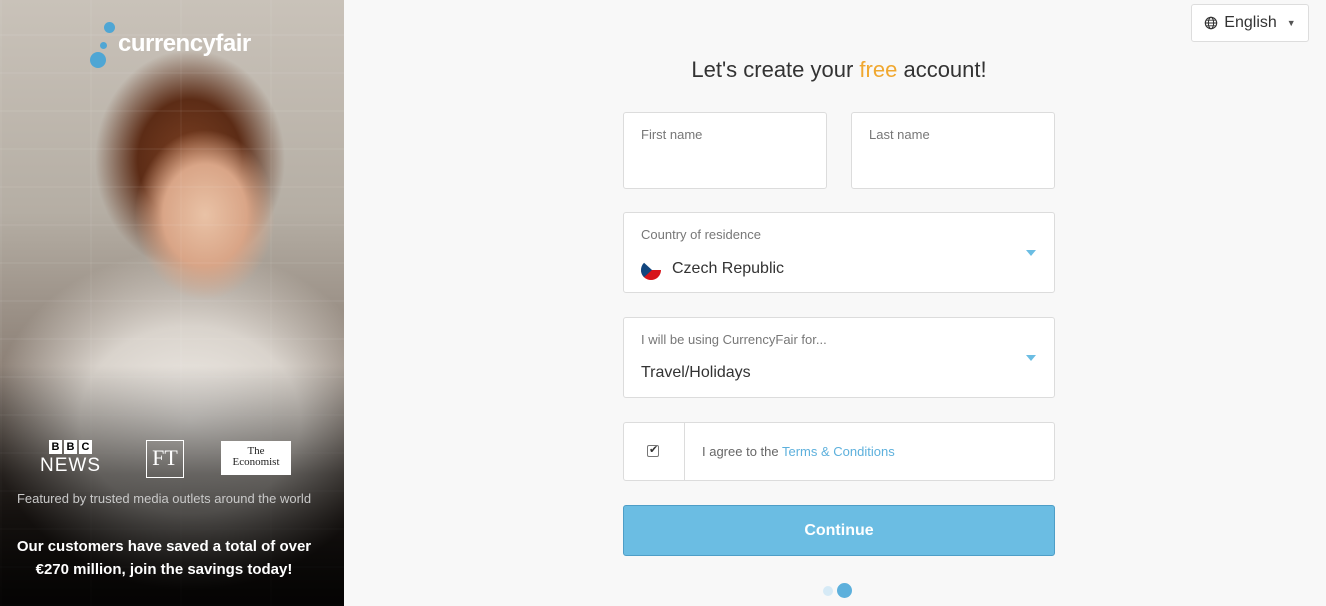 The height and width of the screenshot is (606, 1326). I want to click on czech-flag-icon, so click(651, 270).